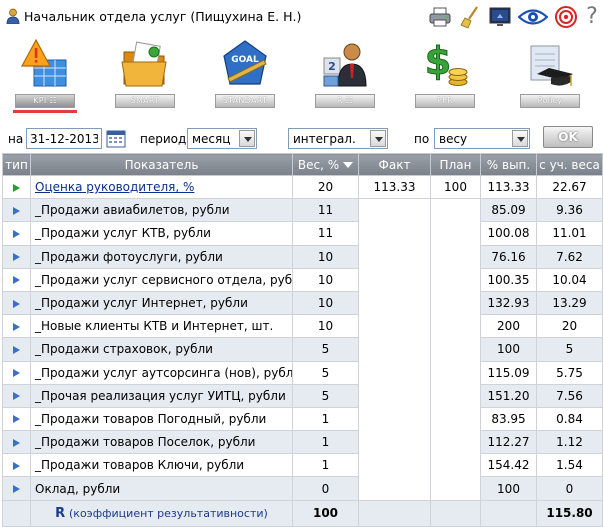 This screenshot has width=604, height=527. Describe the element at coordinates (508, 395) in the screenshot. I see `pct-cell: 151.20` at that location.